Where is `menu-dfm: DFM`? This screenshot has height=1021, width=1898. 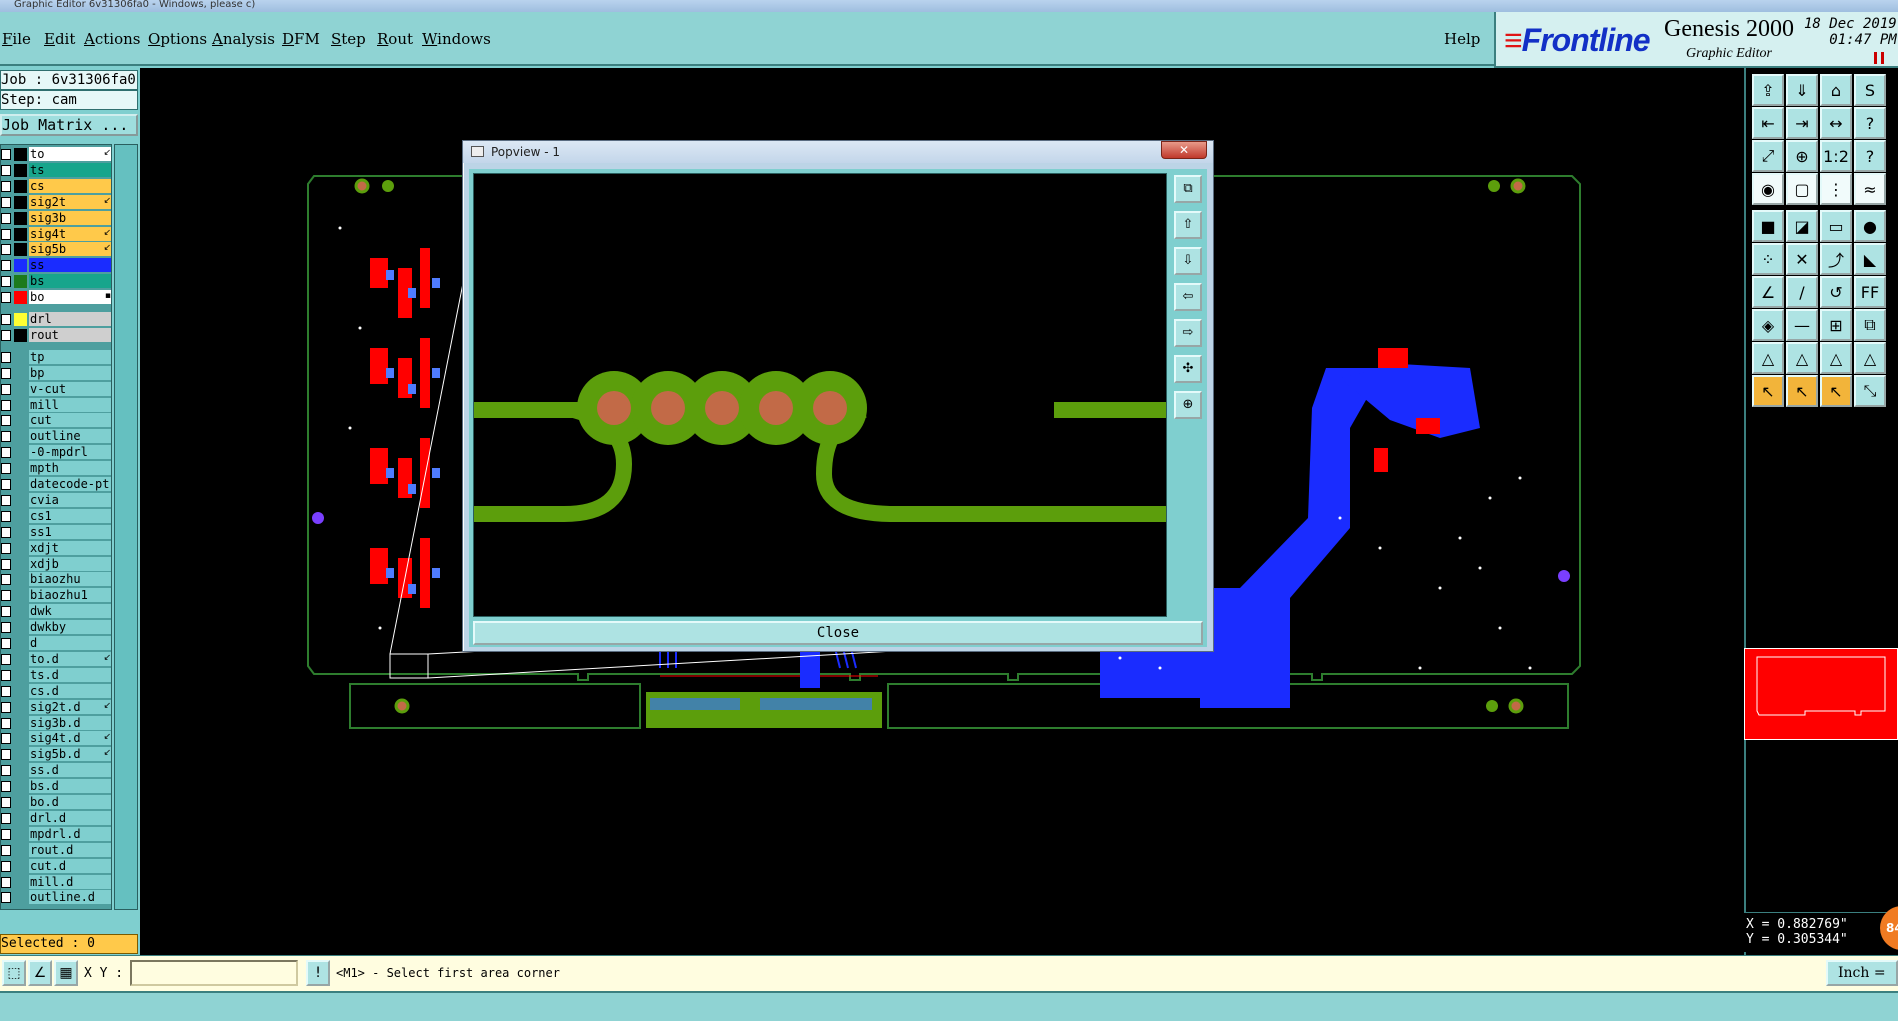
menu-dfm: DFM is located at coordinates (301, 39).